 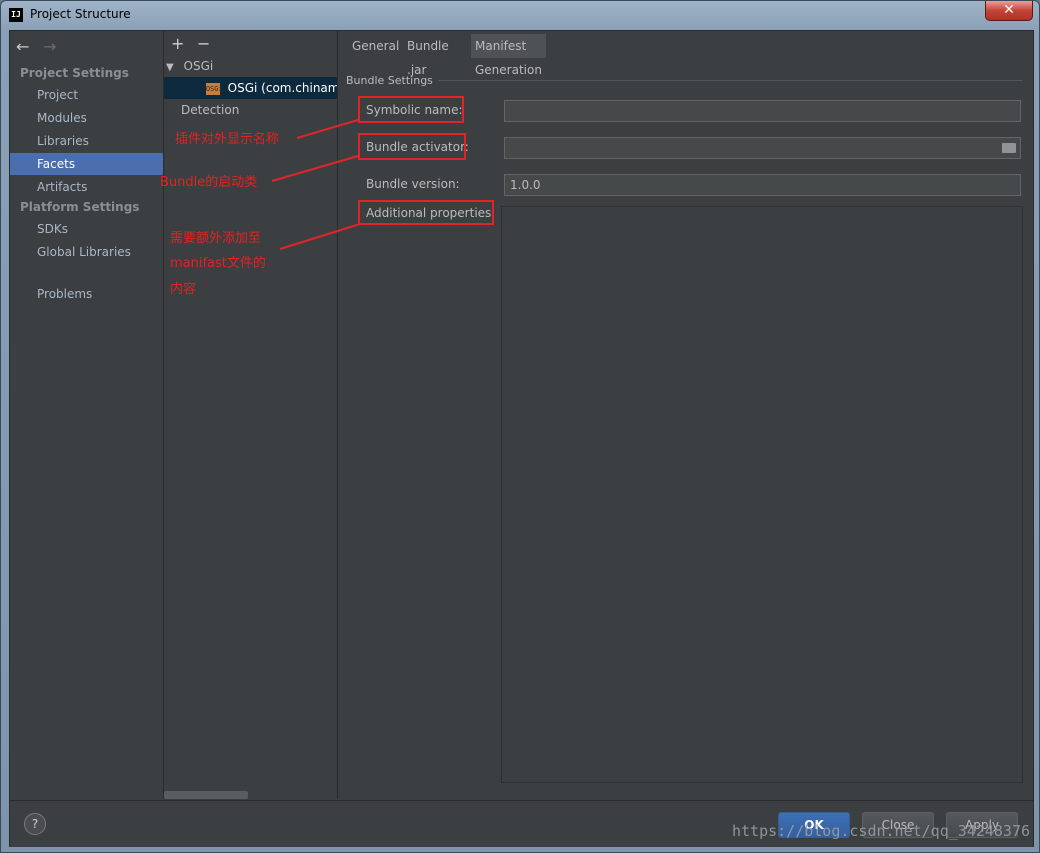 What do you see at coordinates (413, 184) in the screenshot?
I see `bundle-version-label: Bundle version:` at bounding box center [413, 184].